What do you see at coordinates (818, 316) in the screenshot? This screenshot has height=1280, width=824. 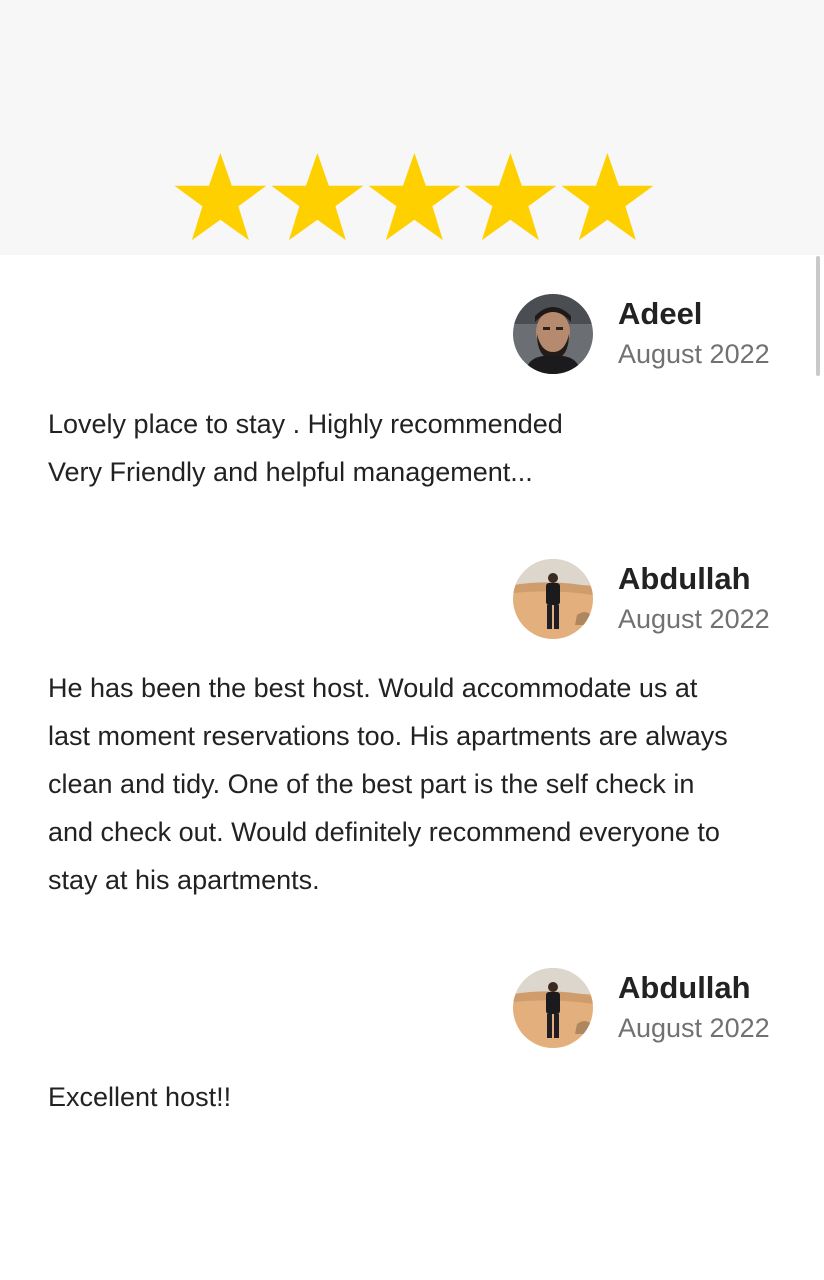 I see `scrollbar` at bounding box center [818, 316].